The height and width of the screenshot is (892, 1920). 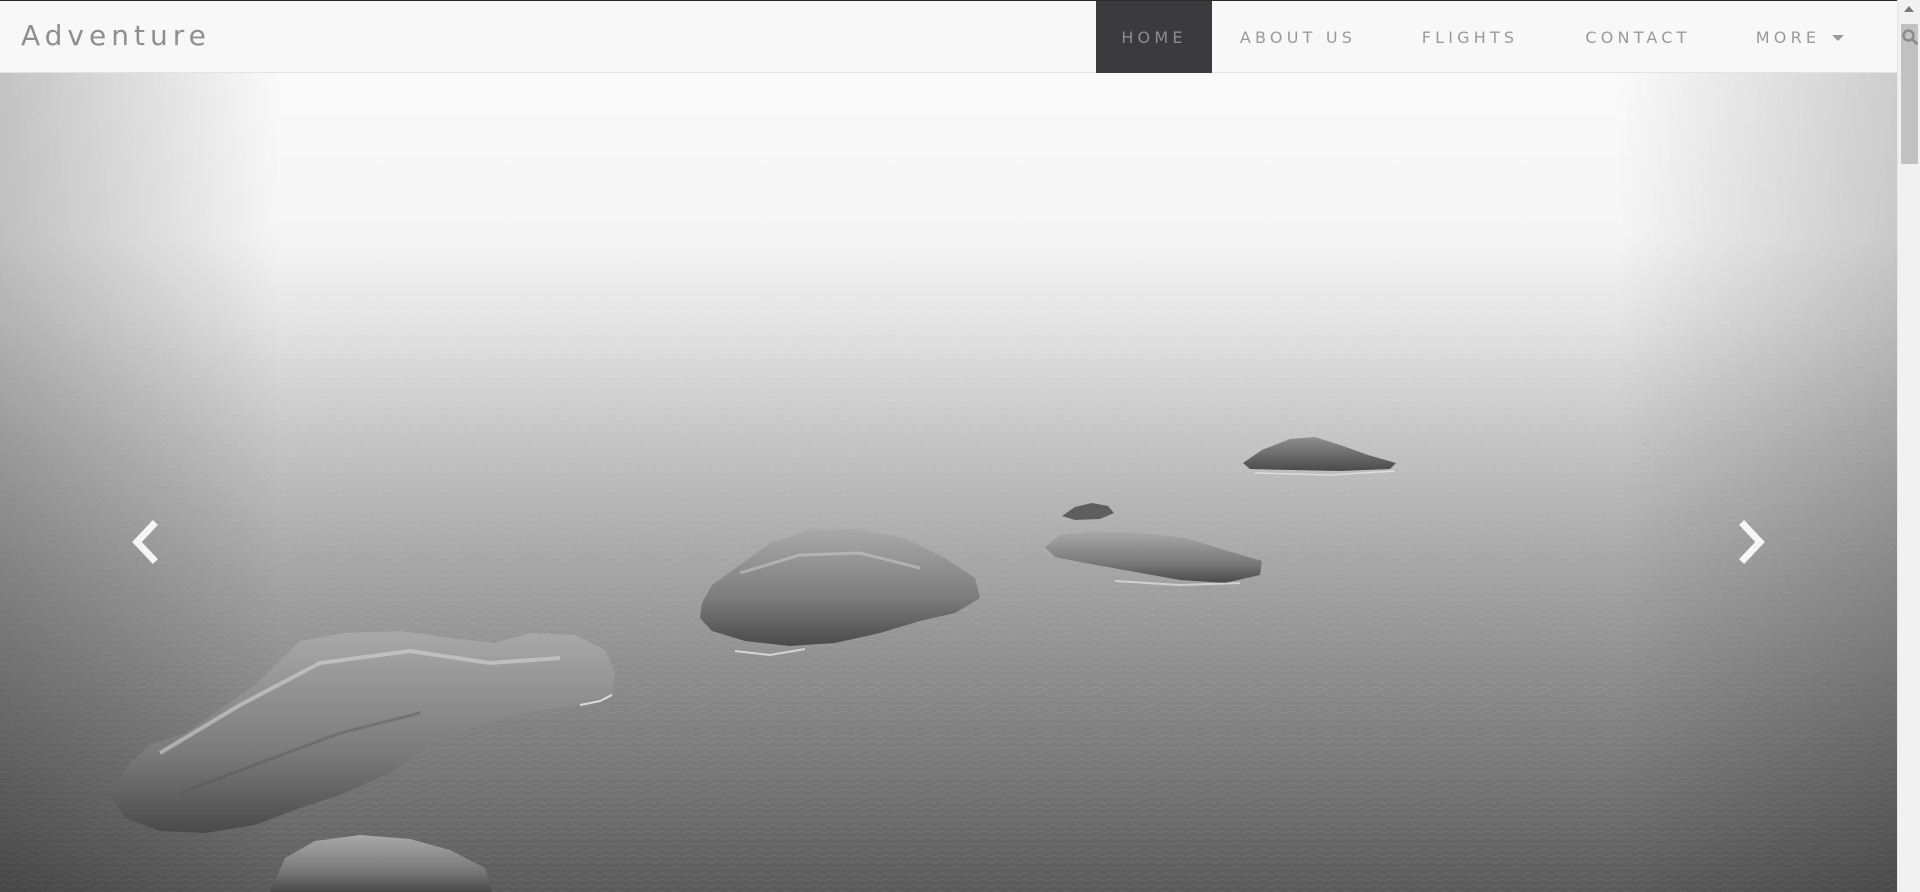 I want to click on nav-item-more-dropdown: MORE, so click(x=1800, y=37).